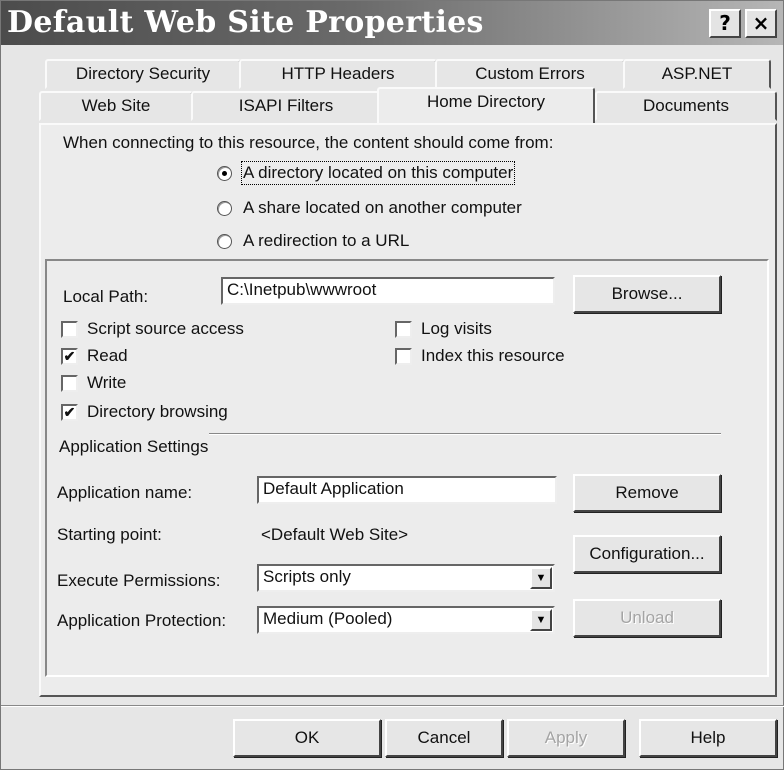 This screenshot has height=770, width=784. I want to click on index-resource-checkbox, so click(403, 356).